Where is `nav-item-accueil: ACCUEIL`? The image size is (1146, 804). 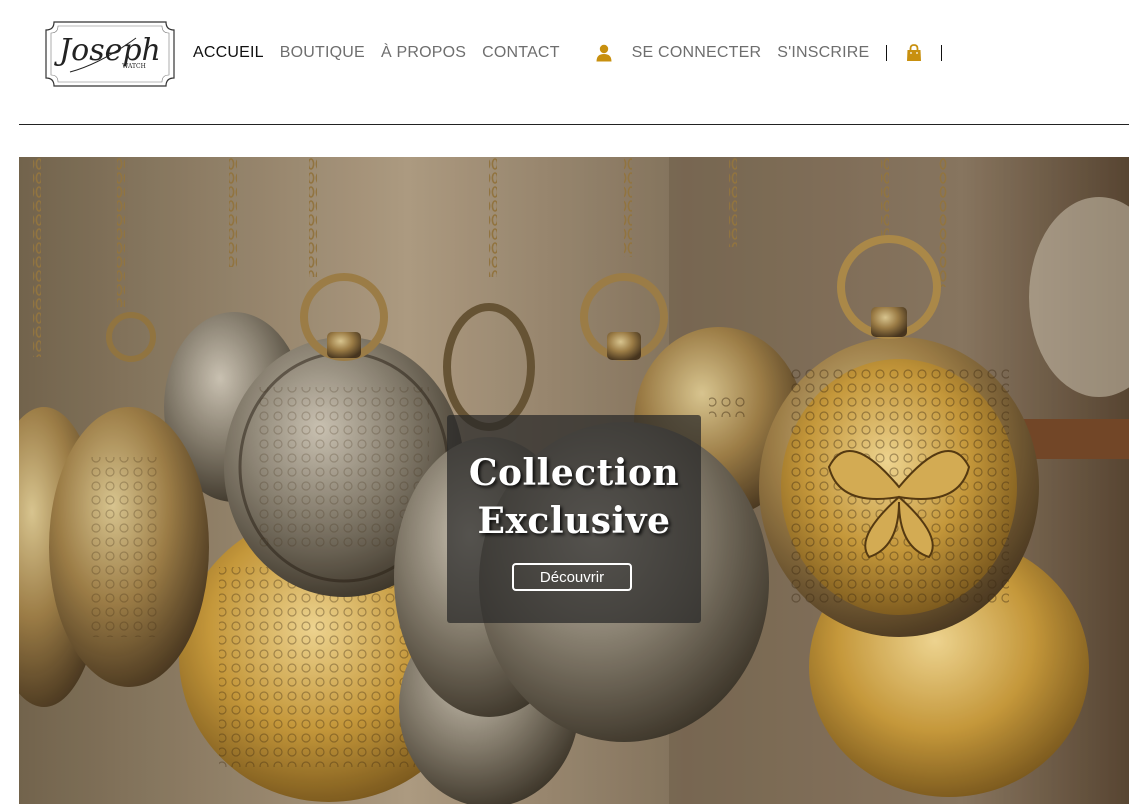
nav-item-accueil: ACCUEIL is located at coordinates (228, 53).